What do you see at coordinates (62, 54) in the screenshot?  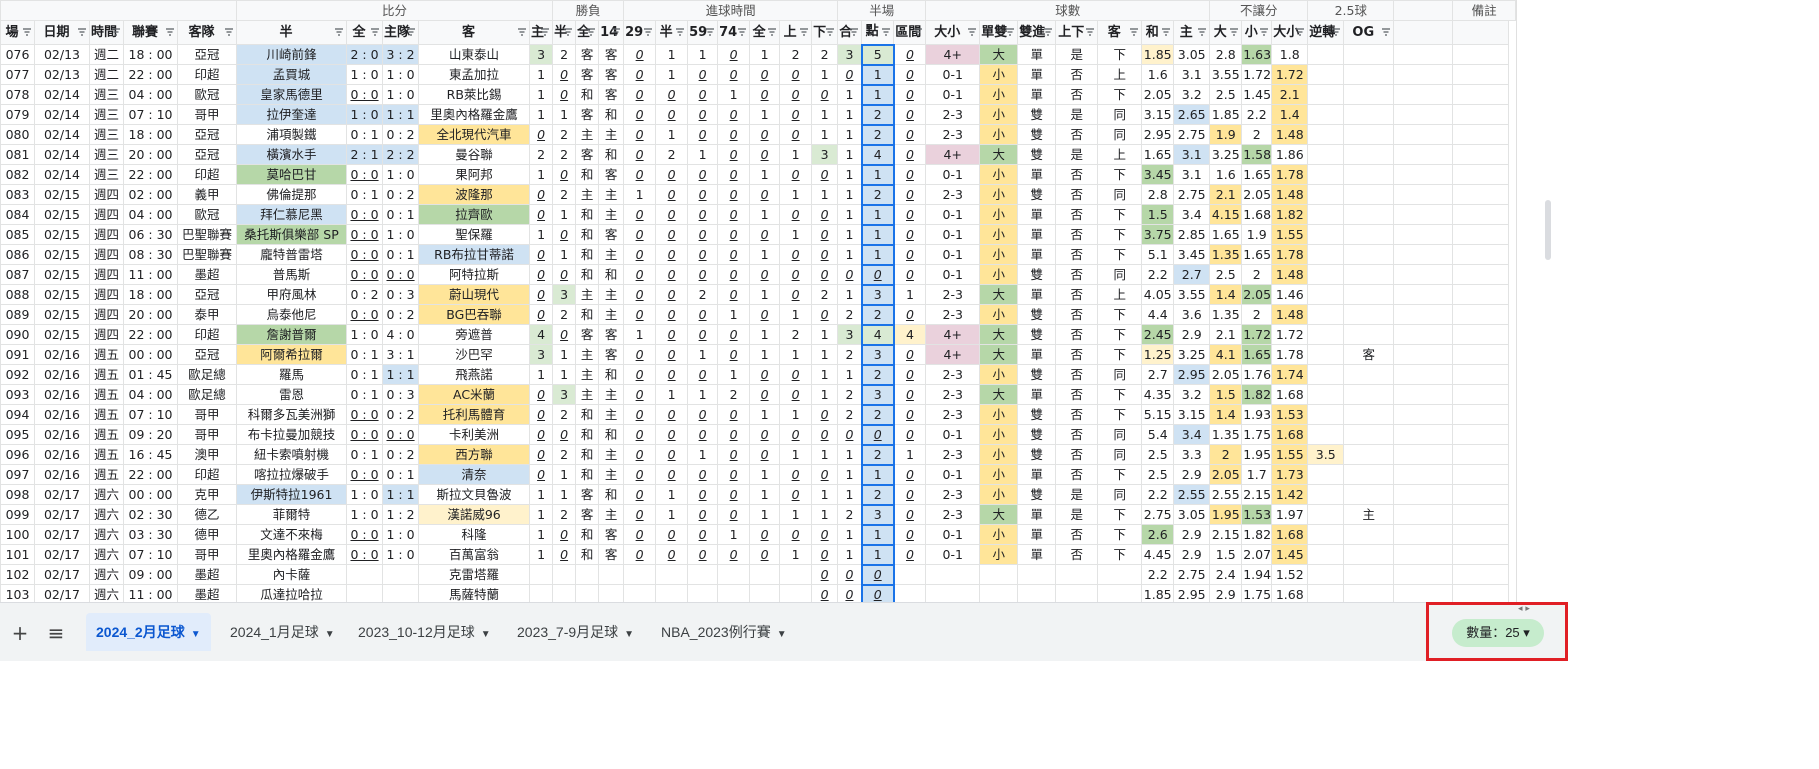 I see `cell: 02/13` at bounding box center [62, 54].